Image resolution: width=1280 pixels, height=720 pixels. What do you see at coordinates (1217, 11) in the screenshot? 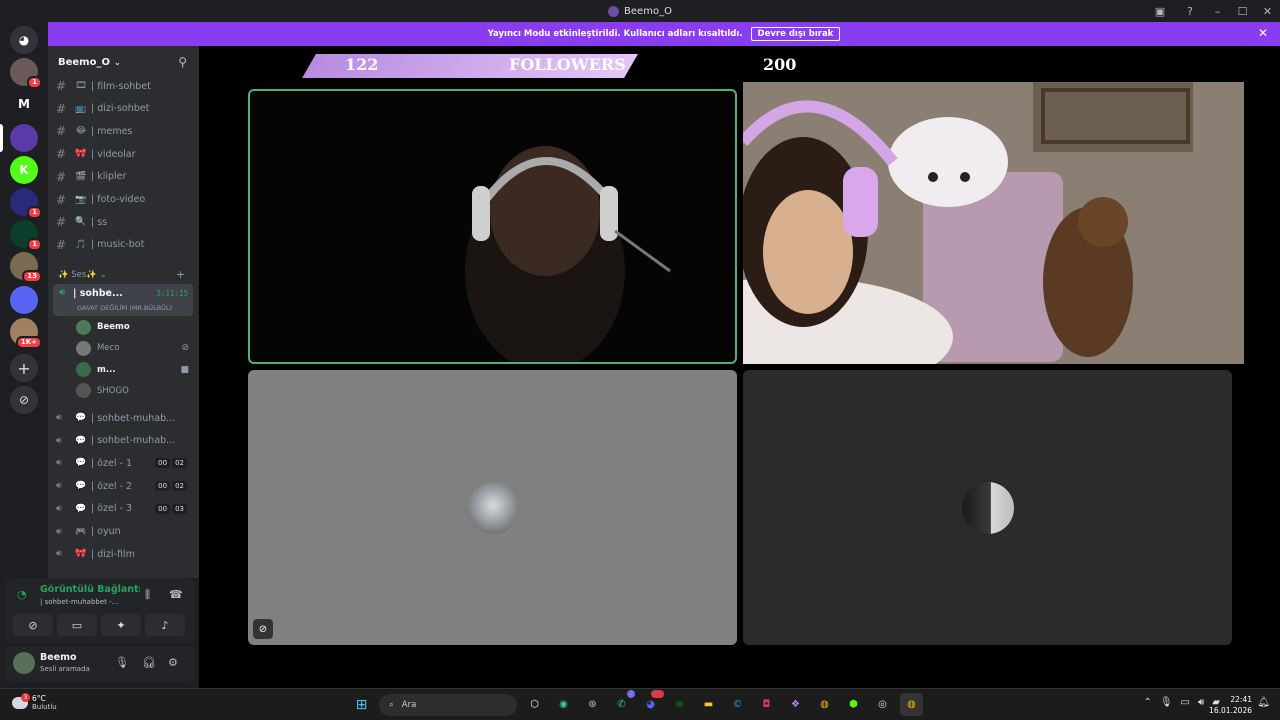
I see `minimize-button: –` at bounding box center [1217, 11].